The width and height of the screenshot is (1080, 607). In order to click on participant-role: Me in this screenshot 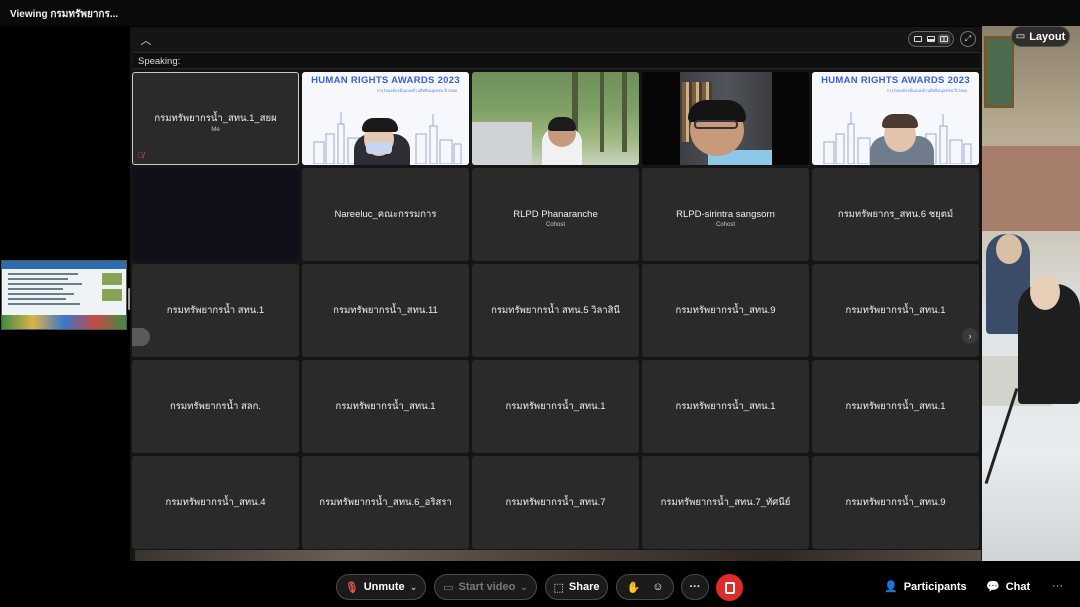, I will do `click(215, 130)`.